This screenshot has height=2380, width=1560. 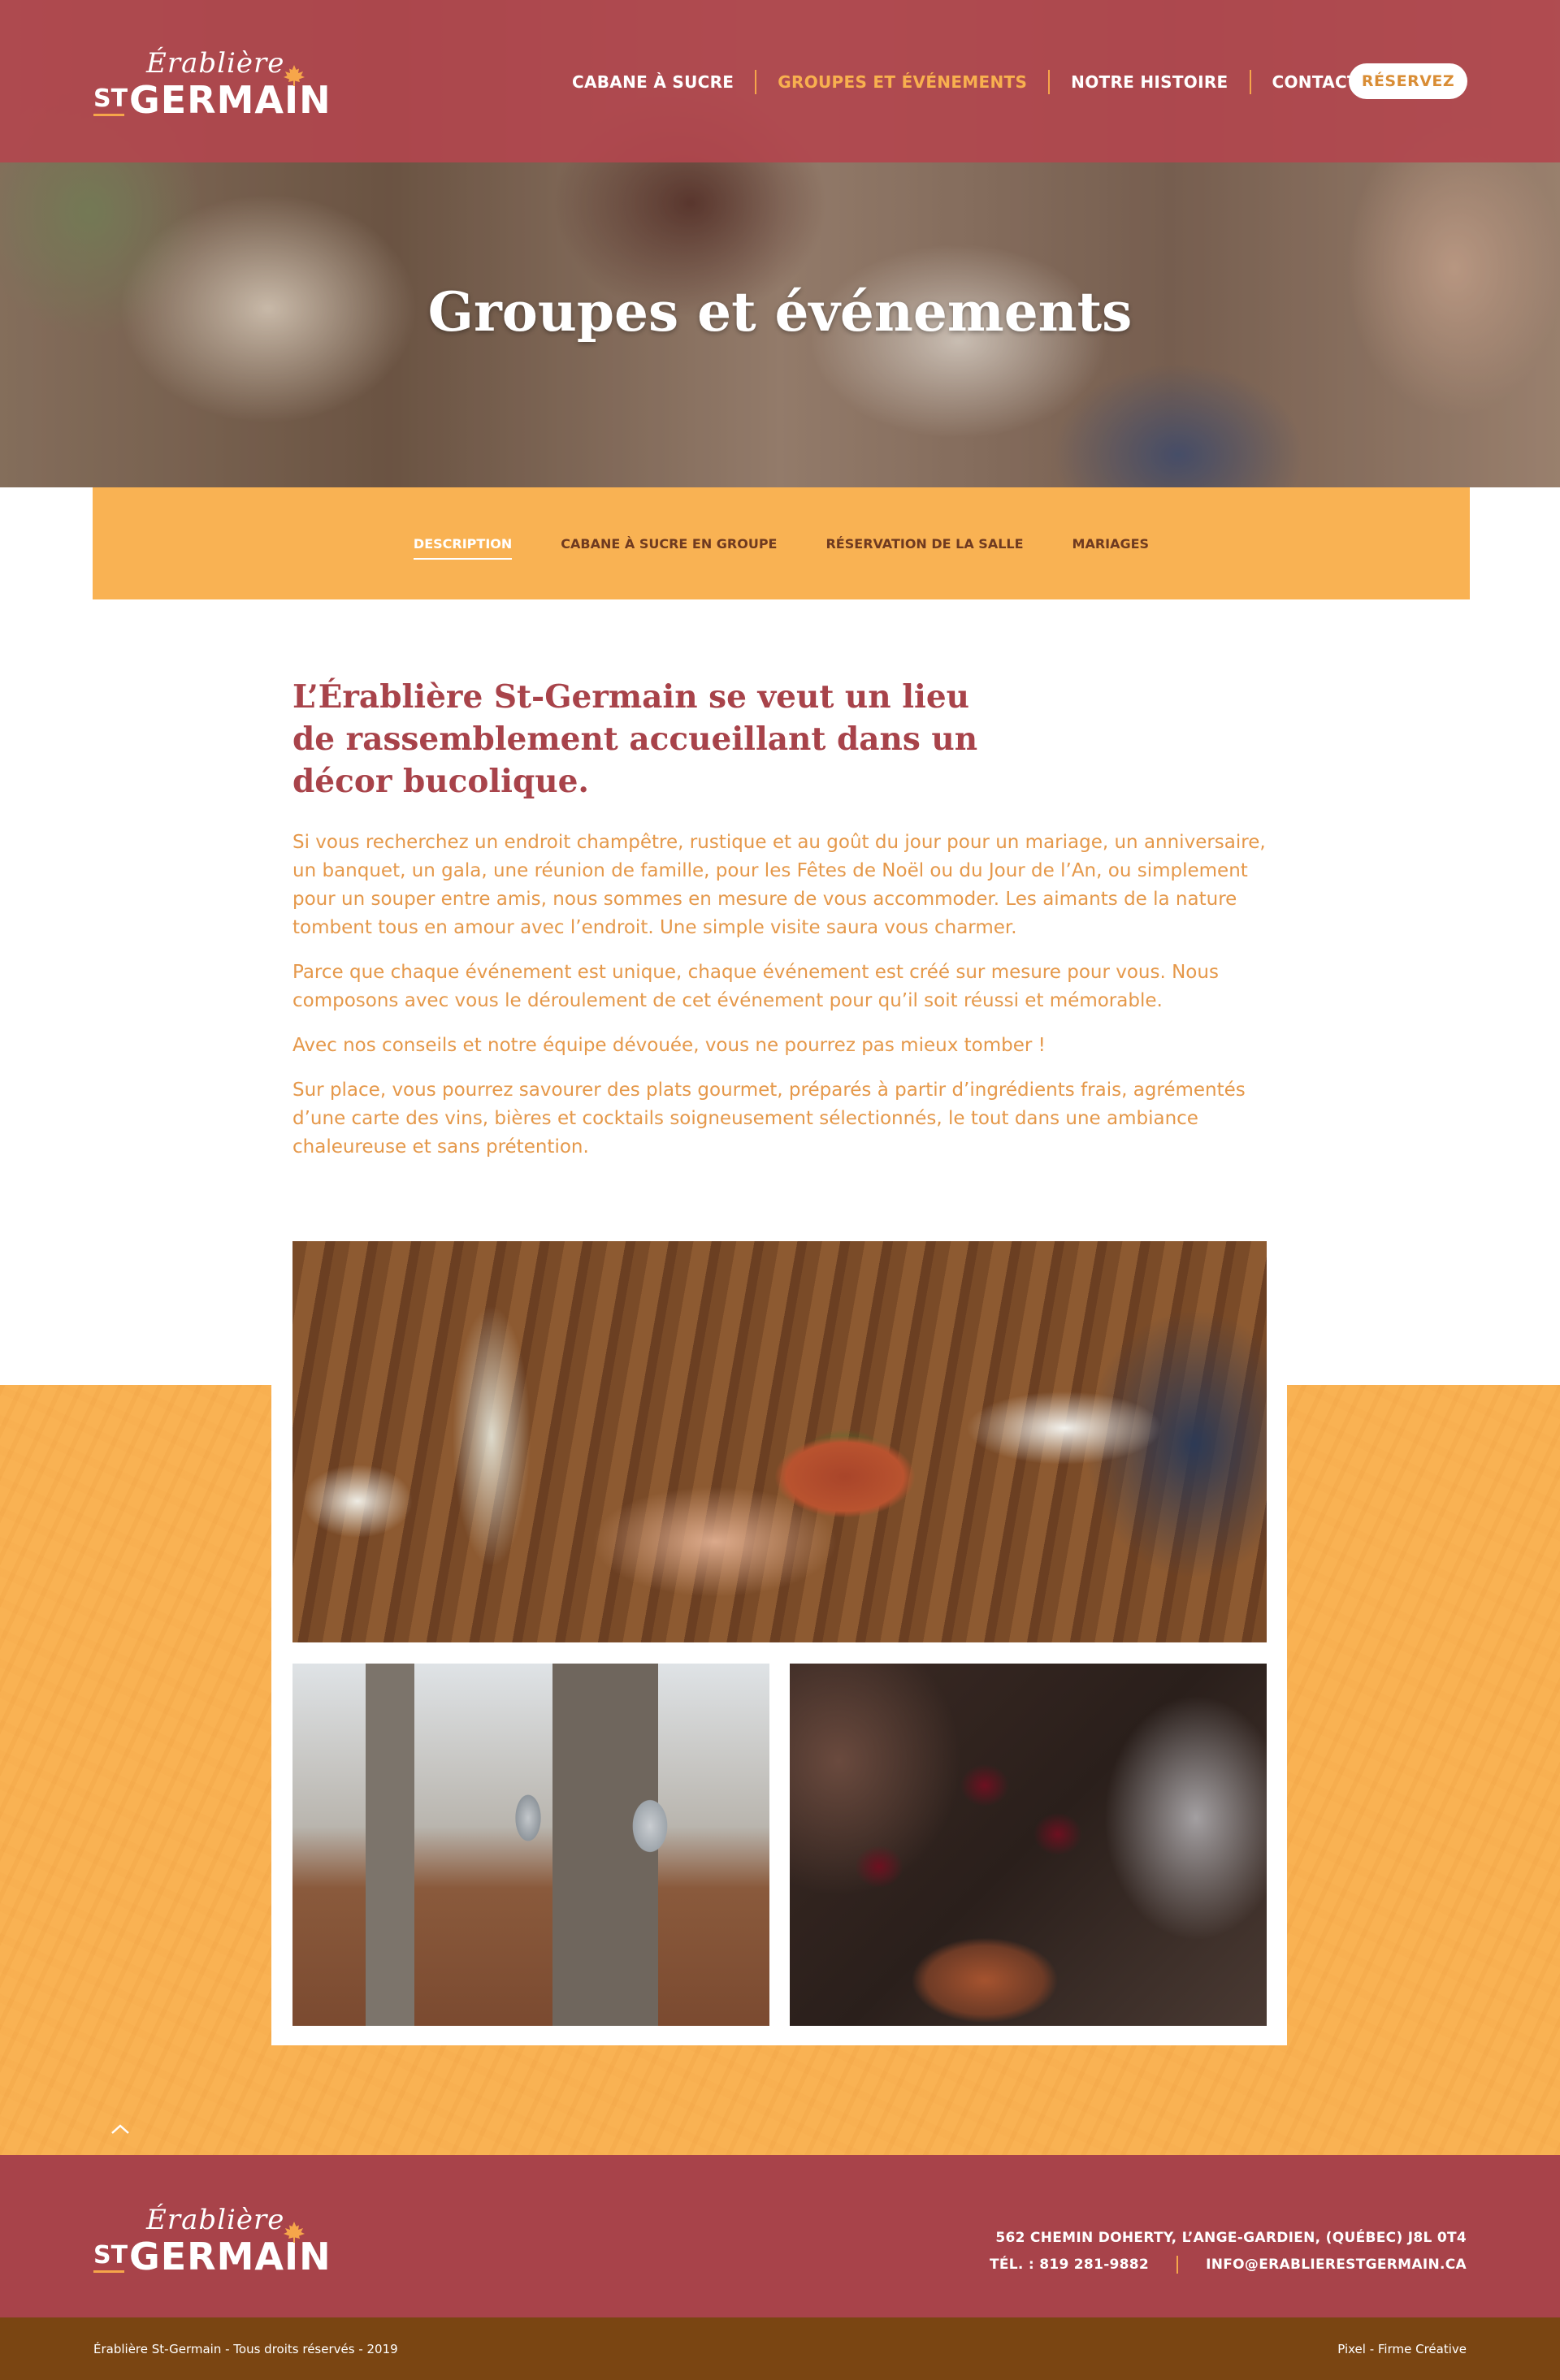 What do you see at coordinates (780, 1442) in the screenshot?
I see `photo-dinner-table` at bounding box center [780, 1442].